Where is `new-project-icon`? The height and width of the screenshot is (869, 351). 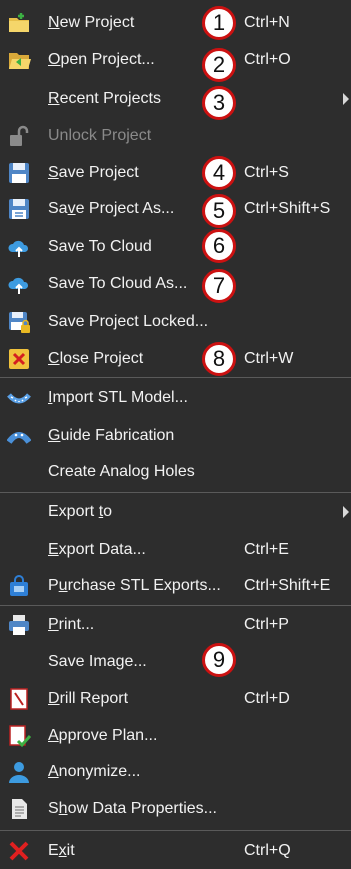 new-project-icon is located at coordinates (19, 23).